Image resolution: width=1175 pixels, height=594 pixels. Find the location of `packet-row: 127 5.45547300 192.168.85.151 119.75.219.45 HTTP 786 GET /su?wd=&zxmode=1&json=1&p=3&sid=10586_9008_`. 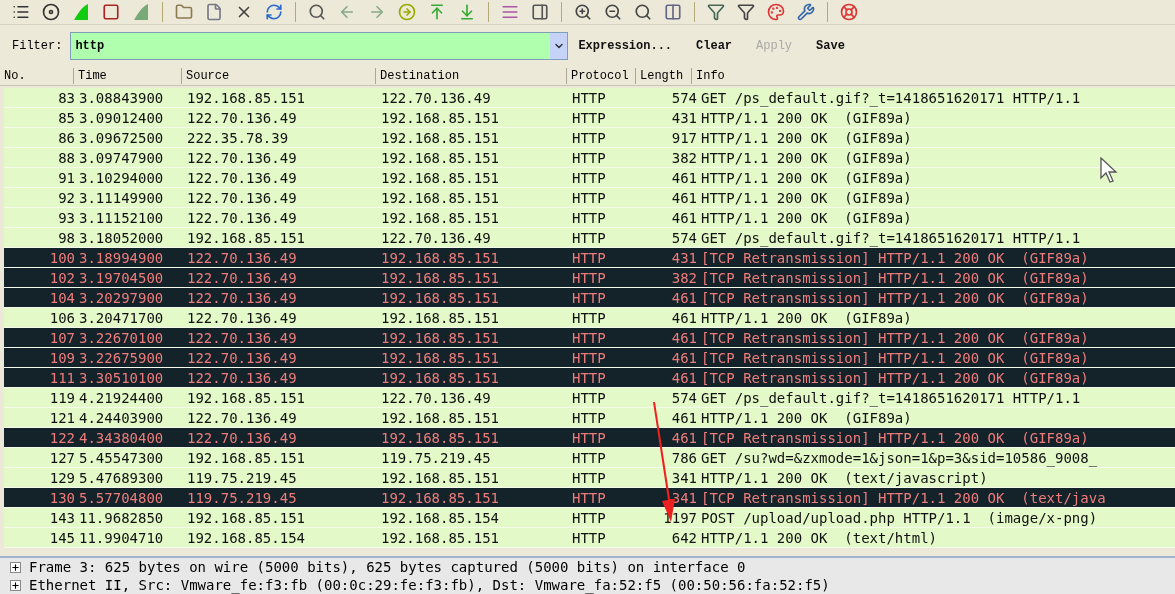

packet-row: 127 5.45547300 192.168.85.151 119.75.219.45 HTTP 786 GET /su?wd=&zxmode=1&json=1&p=3&sid=10586_9008_ is located at coordinates (589, 458).